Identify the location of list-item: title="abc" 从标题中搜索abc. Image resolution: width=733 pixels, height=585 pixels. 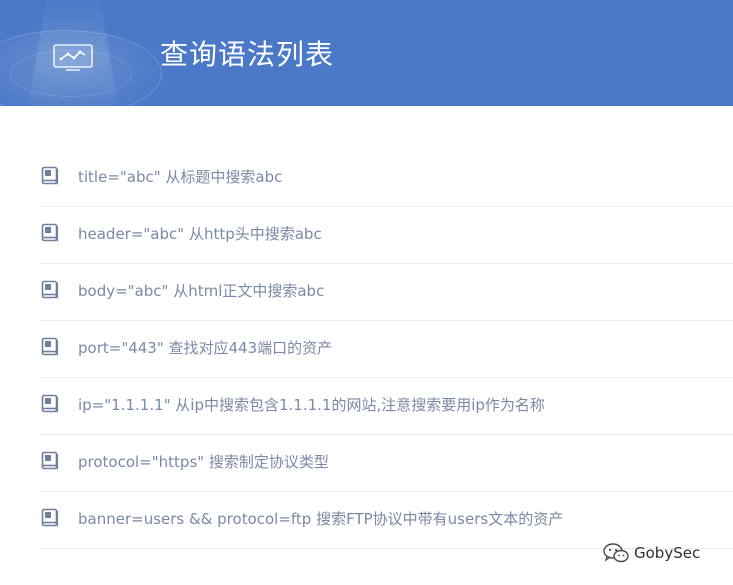
(386, 178).